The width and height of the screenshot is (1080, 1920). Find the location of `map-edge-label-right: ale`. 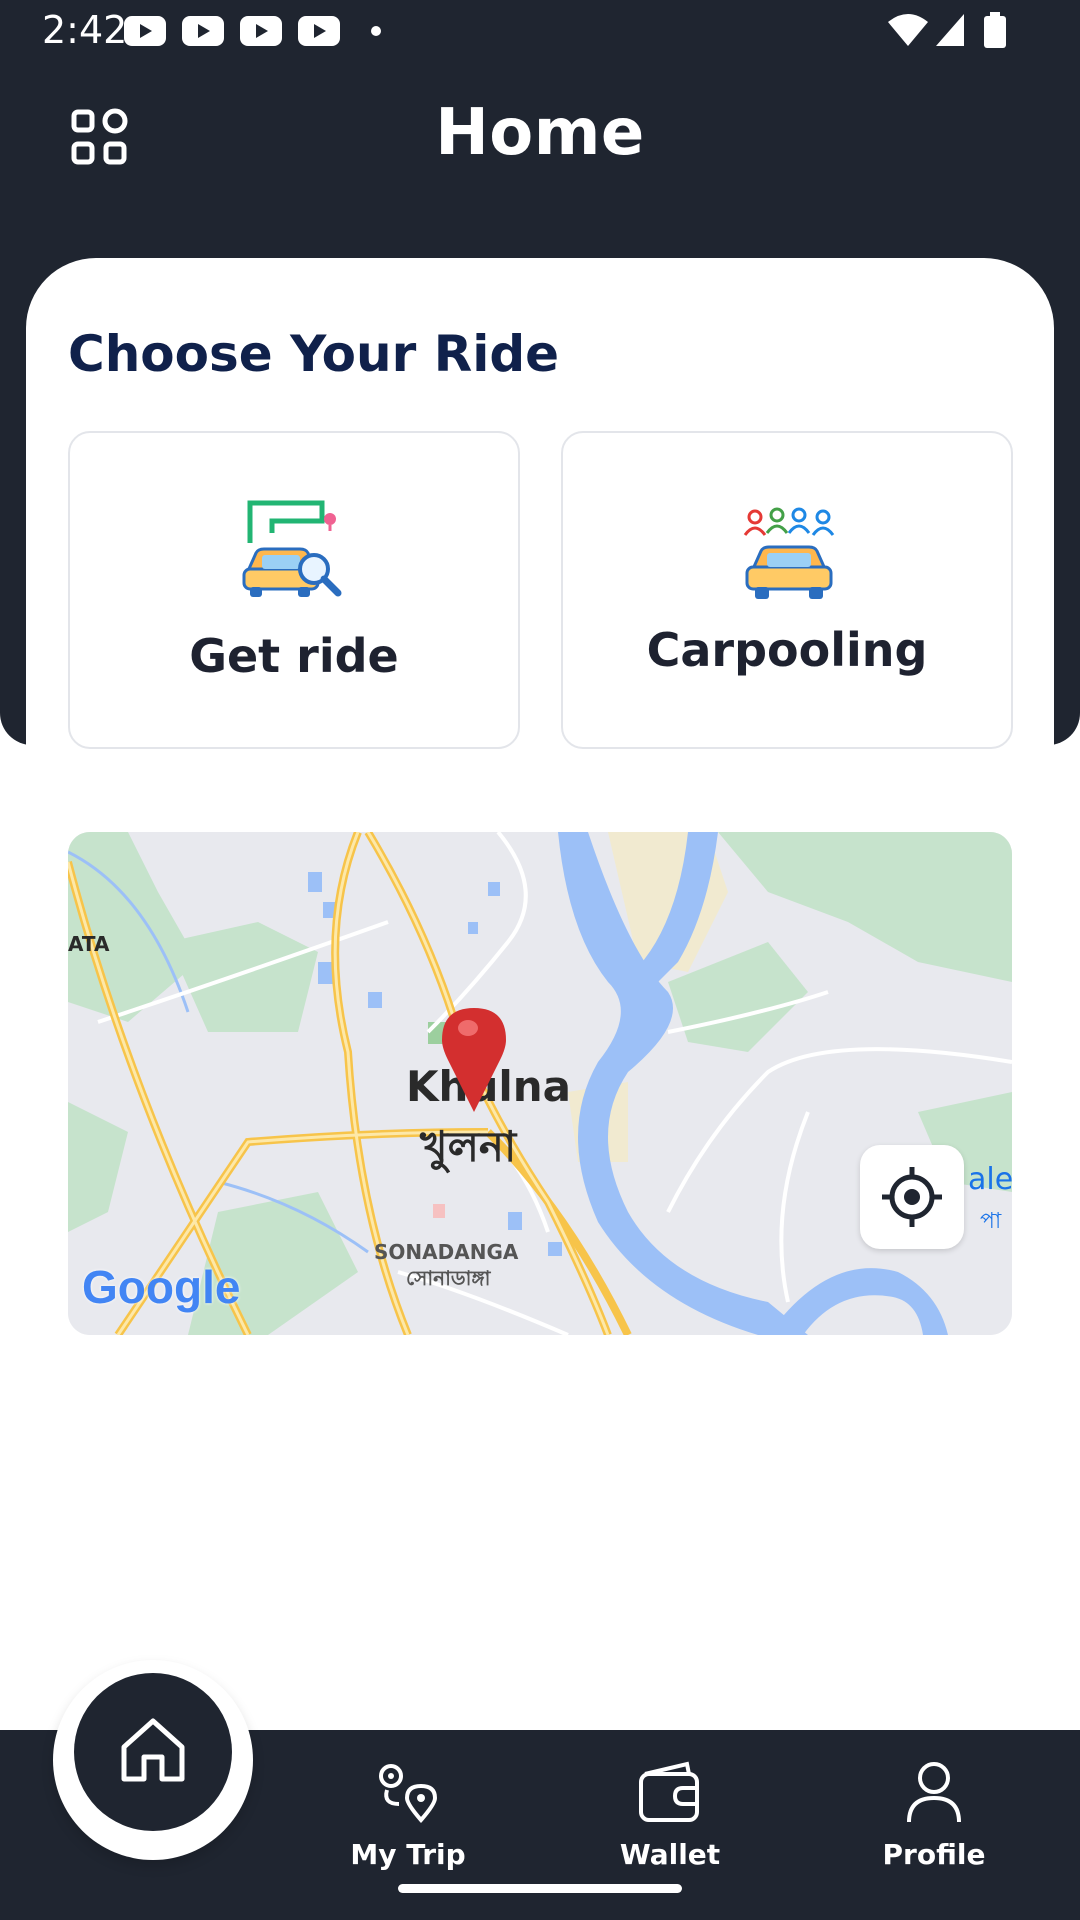

map-edge-label-right: ale is located at coordinates (990, 1179).